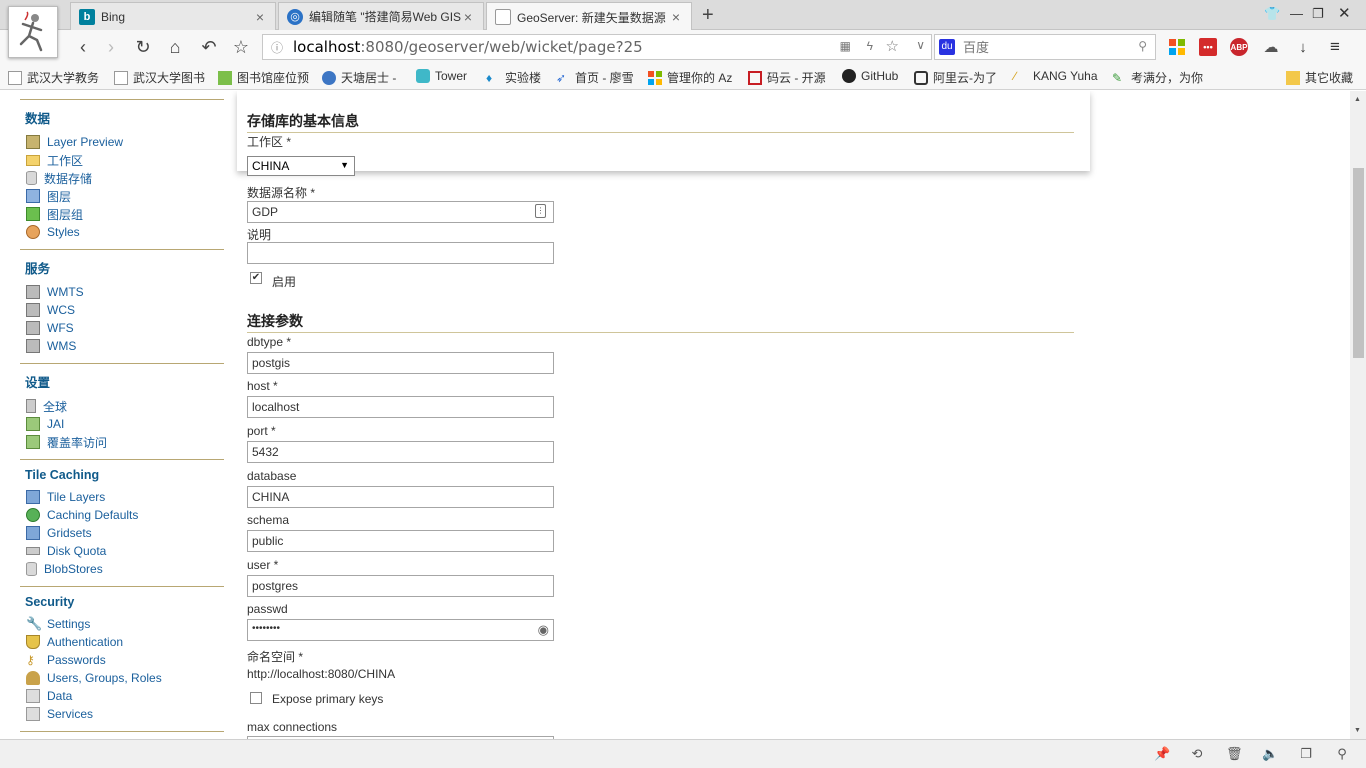 The image size is (1366, 768). Describe the element at coordinates (241, 47) in the screenshot. I see `favorite-star-icon: ☆` at that location.